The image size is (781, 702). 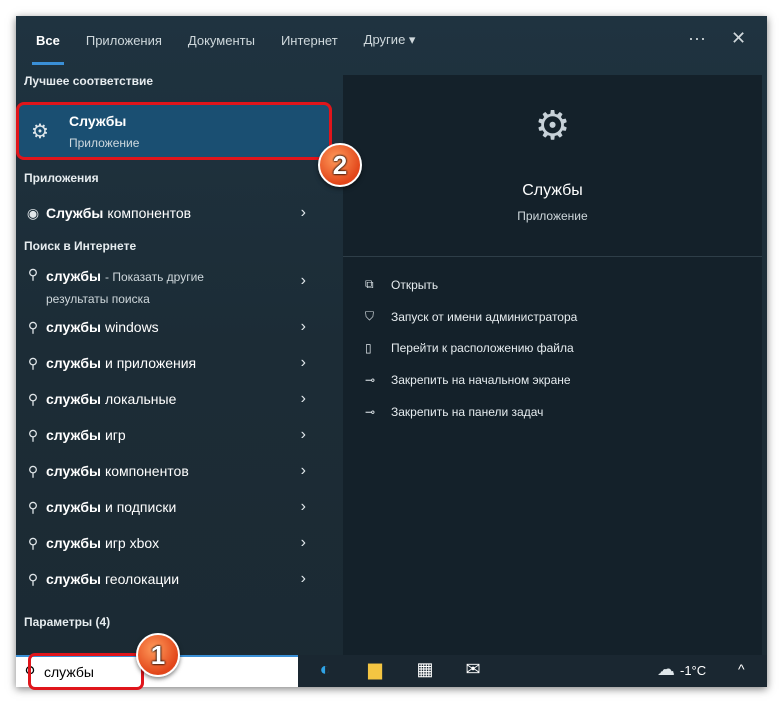 I want to click on shield-icon: ⛉, so click(x=370, y=316).